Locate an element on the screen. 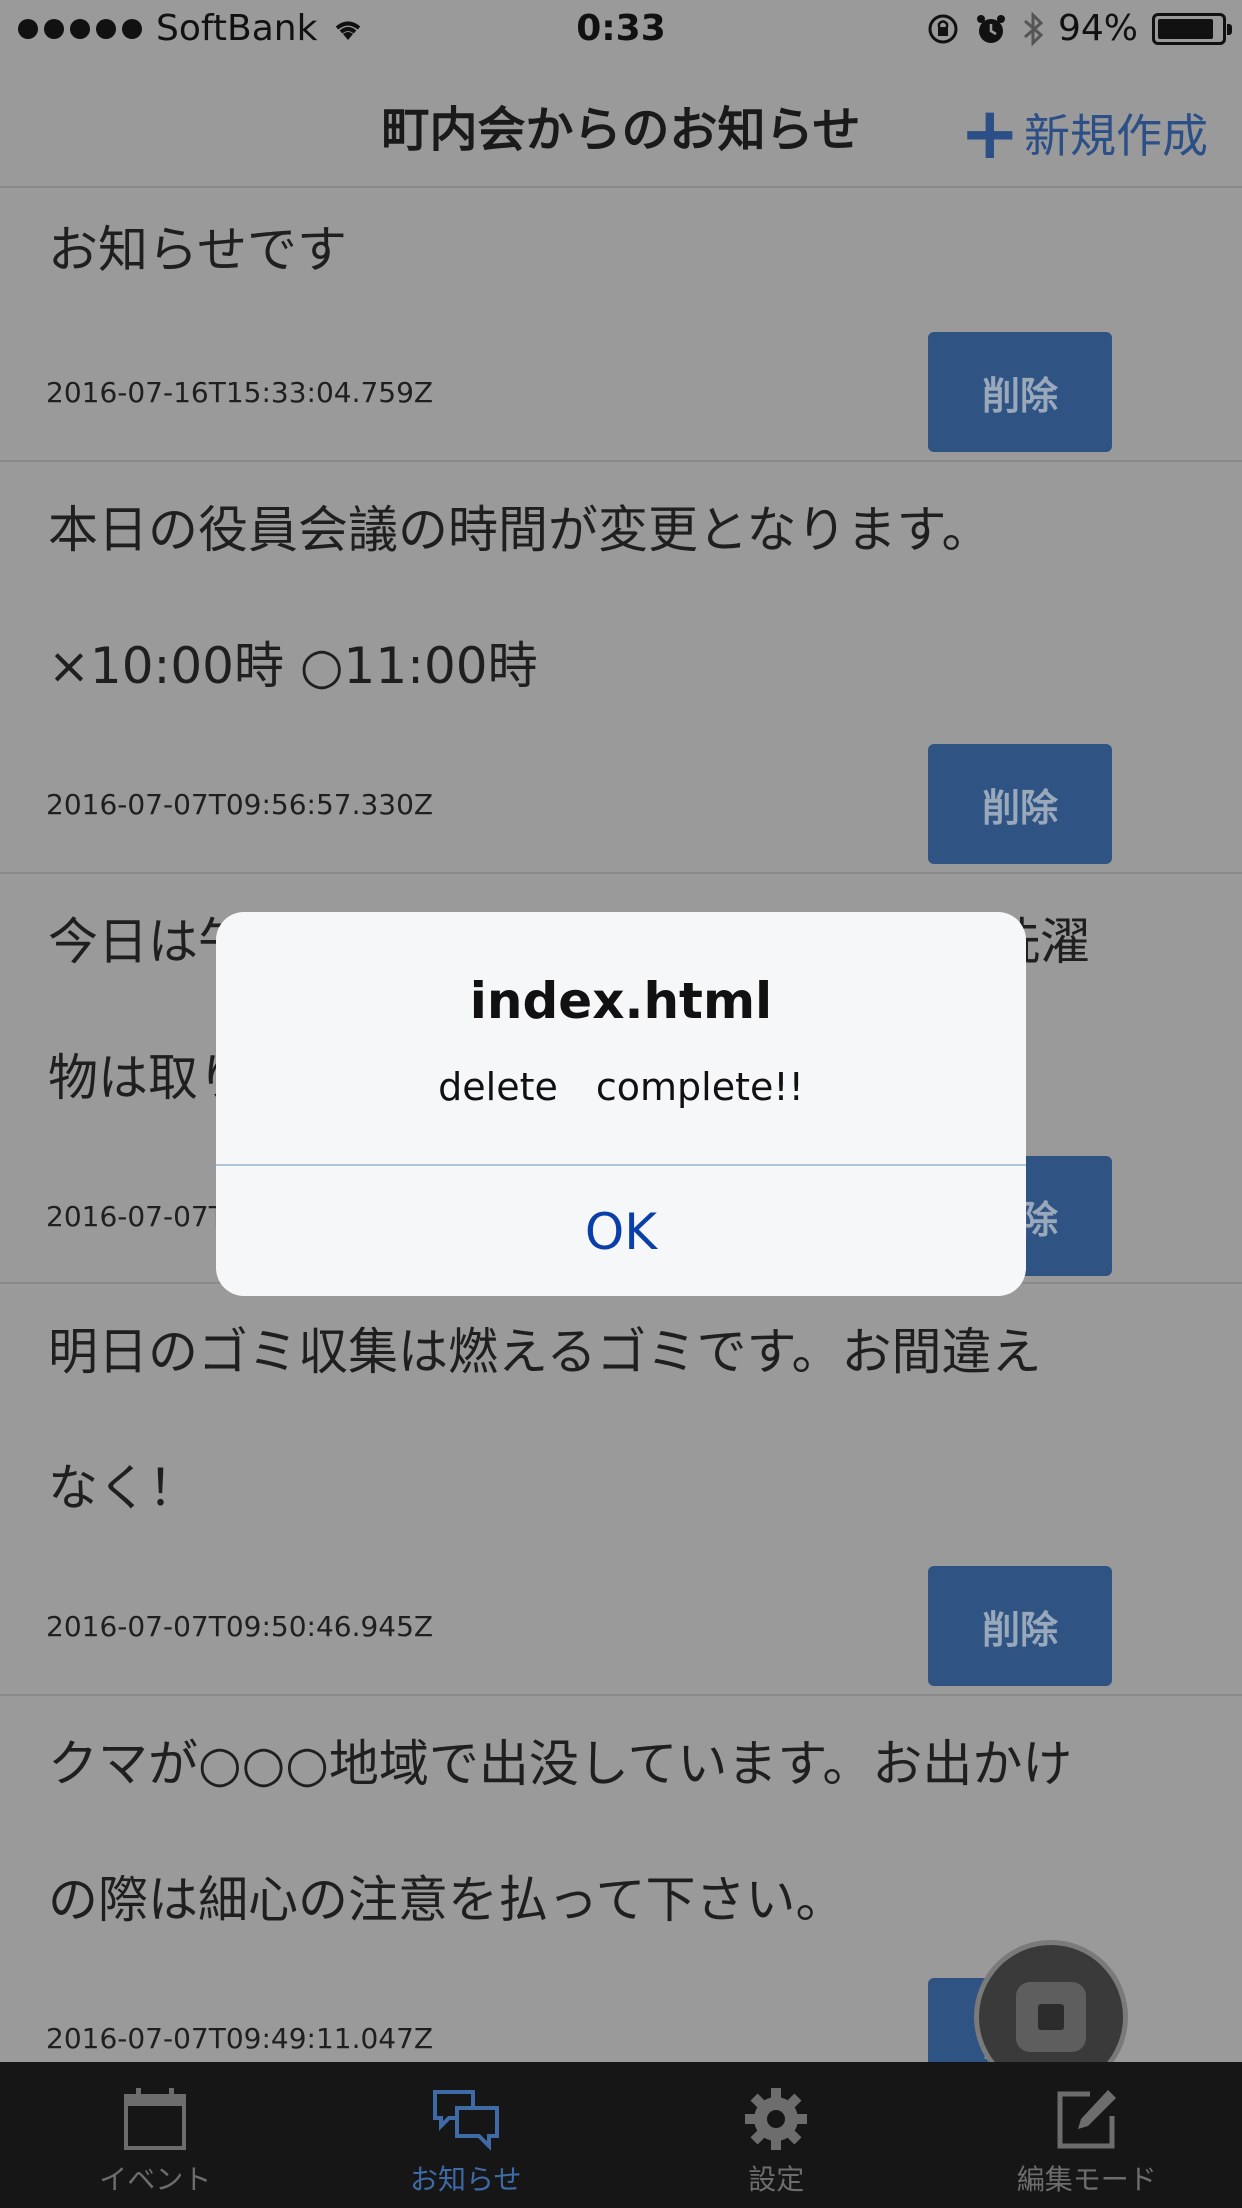 The image size is (1242, 2208). notice-text: お知らせです is located at coordinates (197, 250).